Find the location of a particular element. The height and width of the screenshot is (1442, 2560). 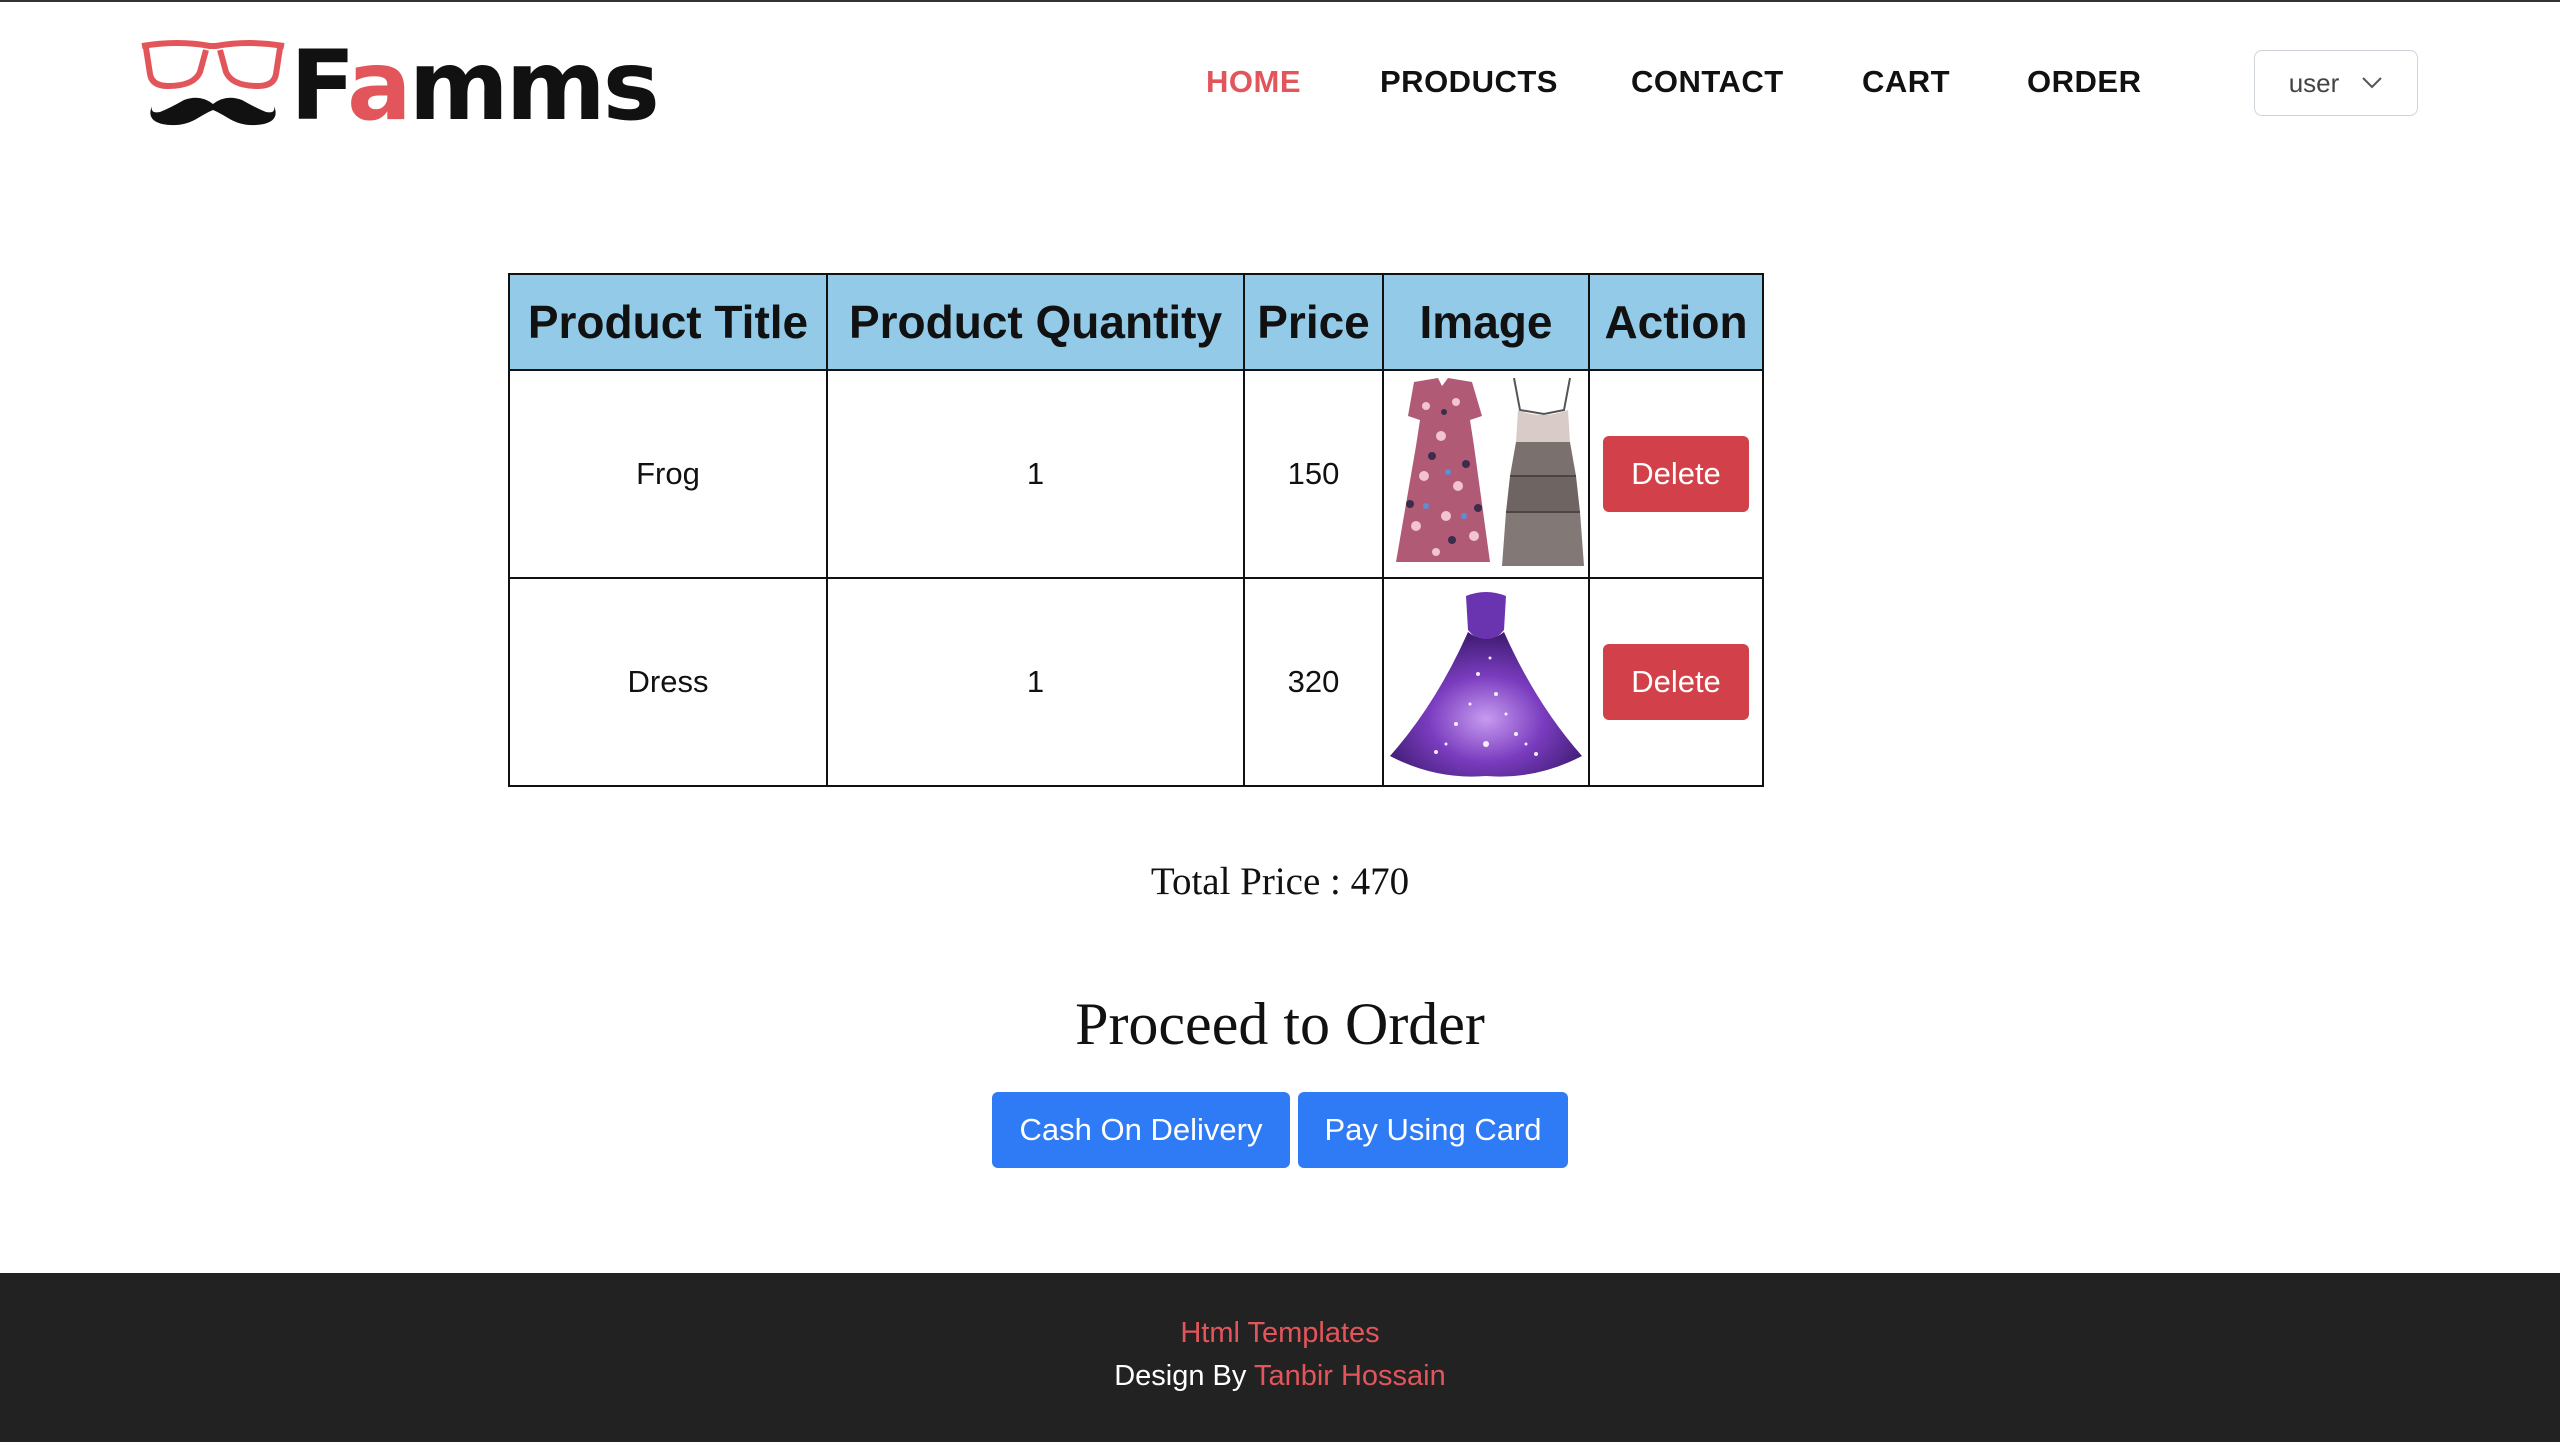

total-price: Total Price : 470 is located at coordinates (1280, 881).